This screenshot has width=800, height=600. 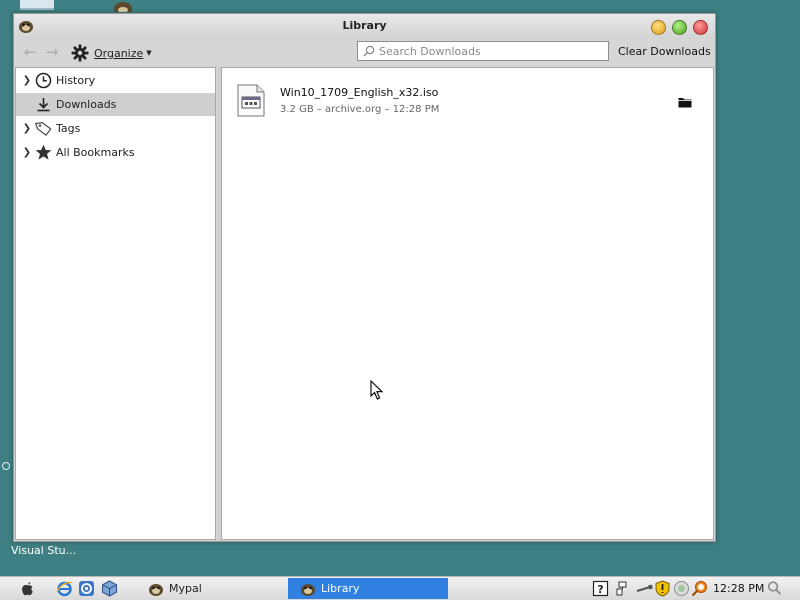 What do you see at coordinates (123, 6) in the screenshot?
I see `raccoon-app-icon` at bounding box center [123, 6].